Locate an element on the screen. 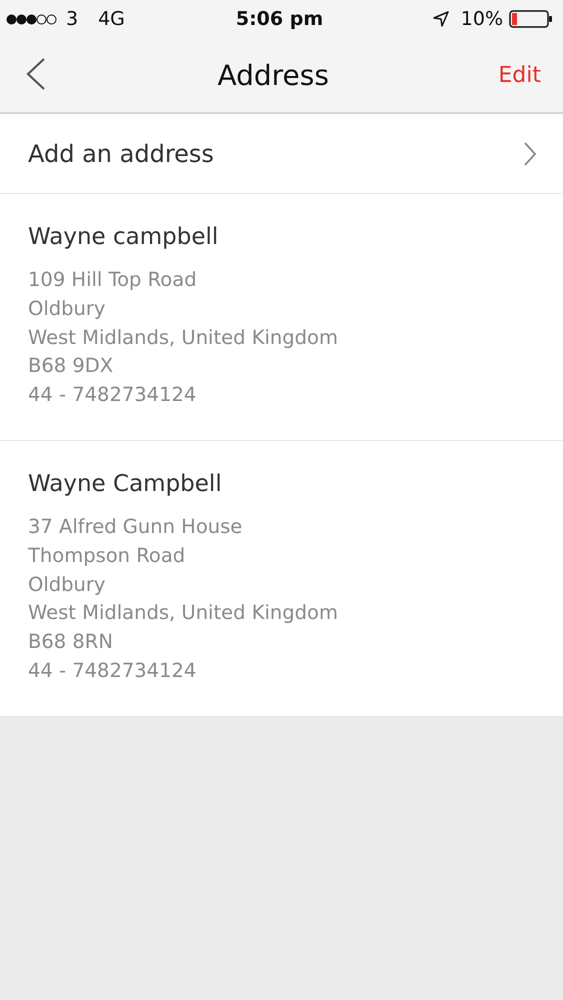 The height and width of the screenshot is (1000, 563). address-line: B68 9DX is located at coordinates (71, 366).